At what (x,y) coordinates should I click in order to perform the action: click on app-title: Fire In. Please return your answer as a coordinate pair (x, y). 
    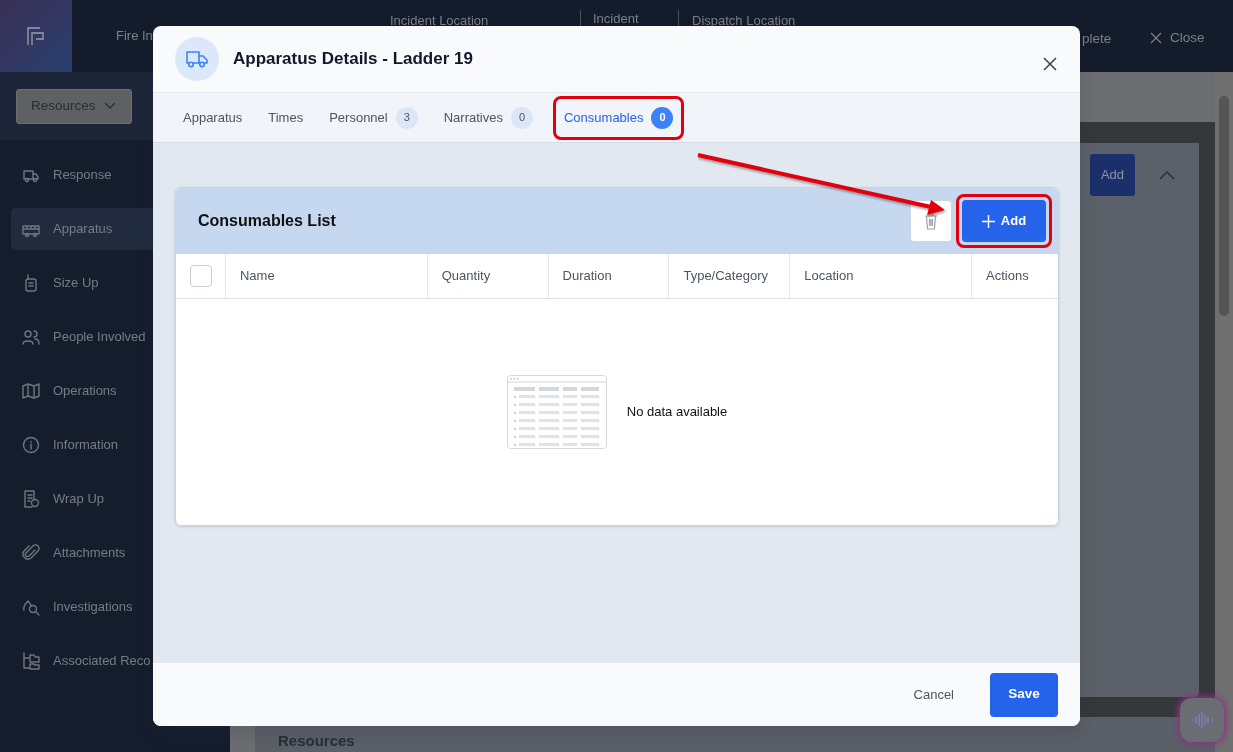
    Looking at the image, I should click on (134, 36).